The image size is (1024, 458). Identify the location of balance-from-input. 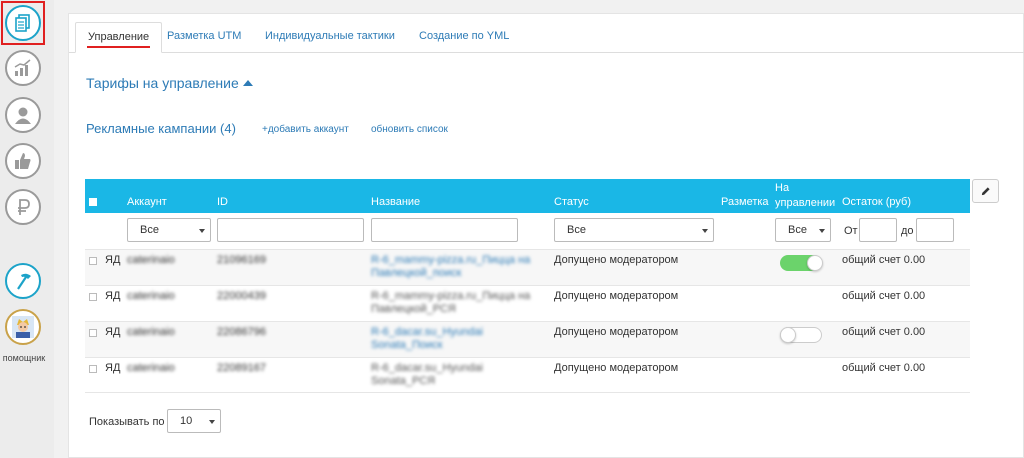
(878, 230).